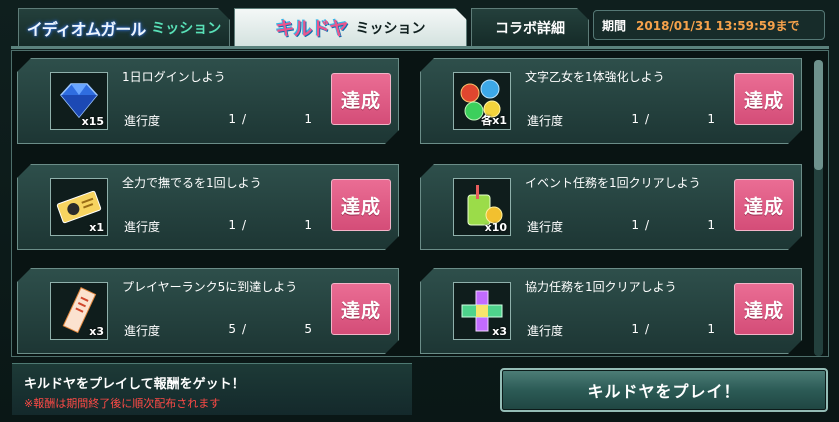  I want to click on period-box: 期間 2018/01/31 13:59:59まで, so click(709, 25).